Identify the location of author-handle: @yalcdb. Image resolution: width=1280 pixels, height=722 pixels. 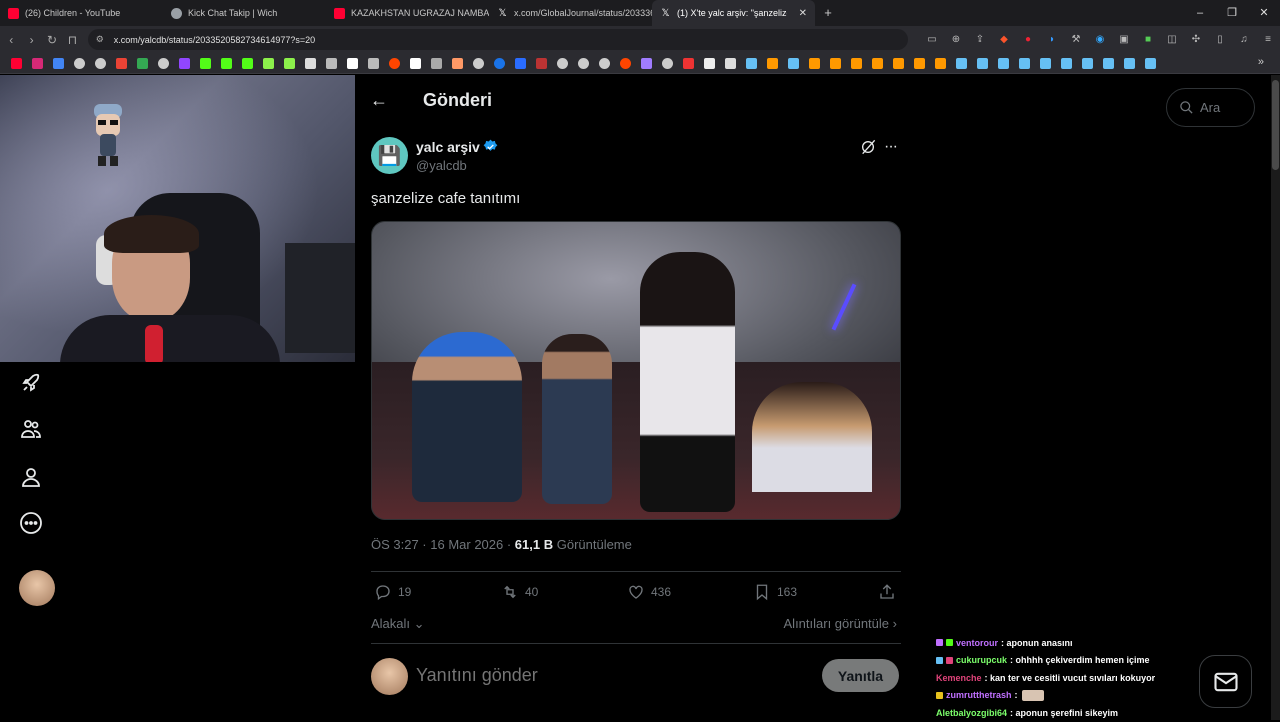
(441, 165).